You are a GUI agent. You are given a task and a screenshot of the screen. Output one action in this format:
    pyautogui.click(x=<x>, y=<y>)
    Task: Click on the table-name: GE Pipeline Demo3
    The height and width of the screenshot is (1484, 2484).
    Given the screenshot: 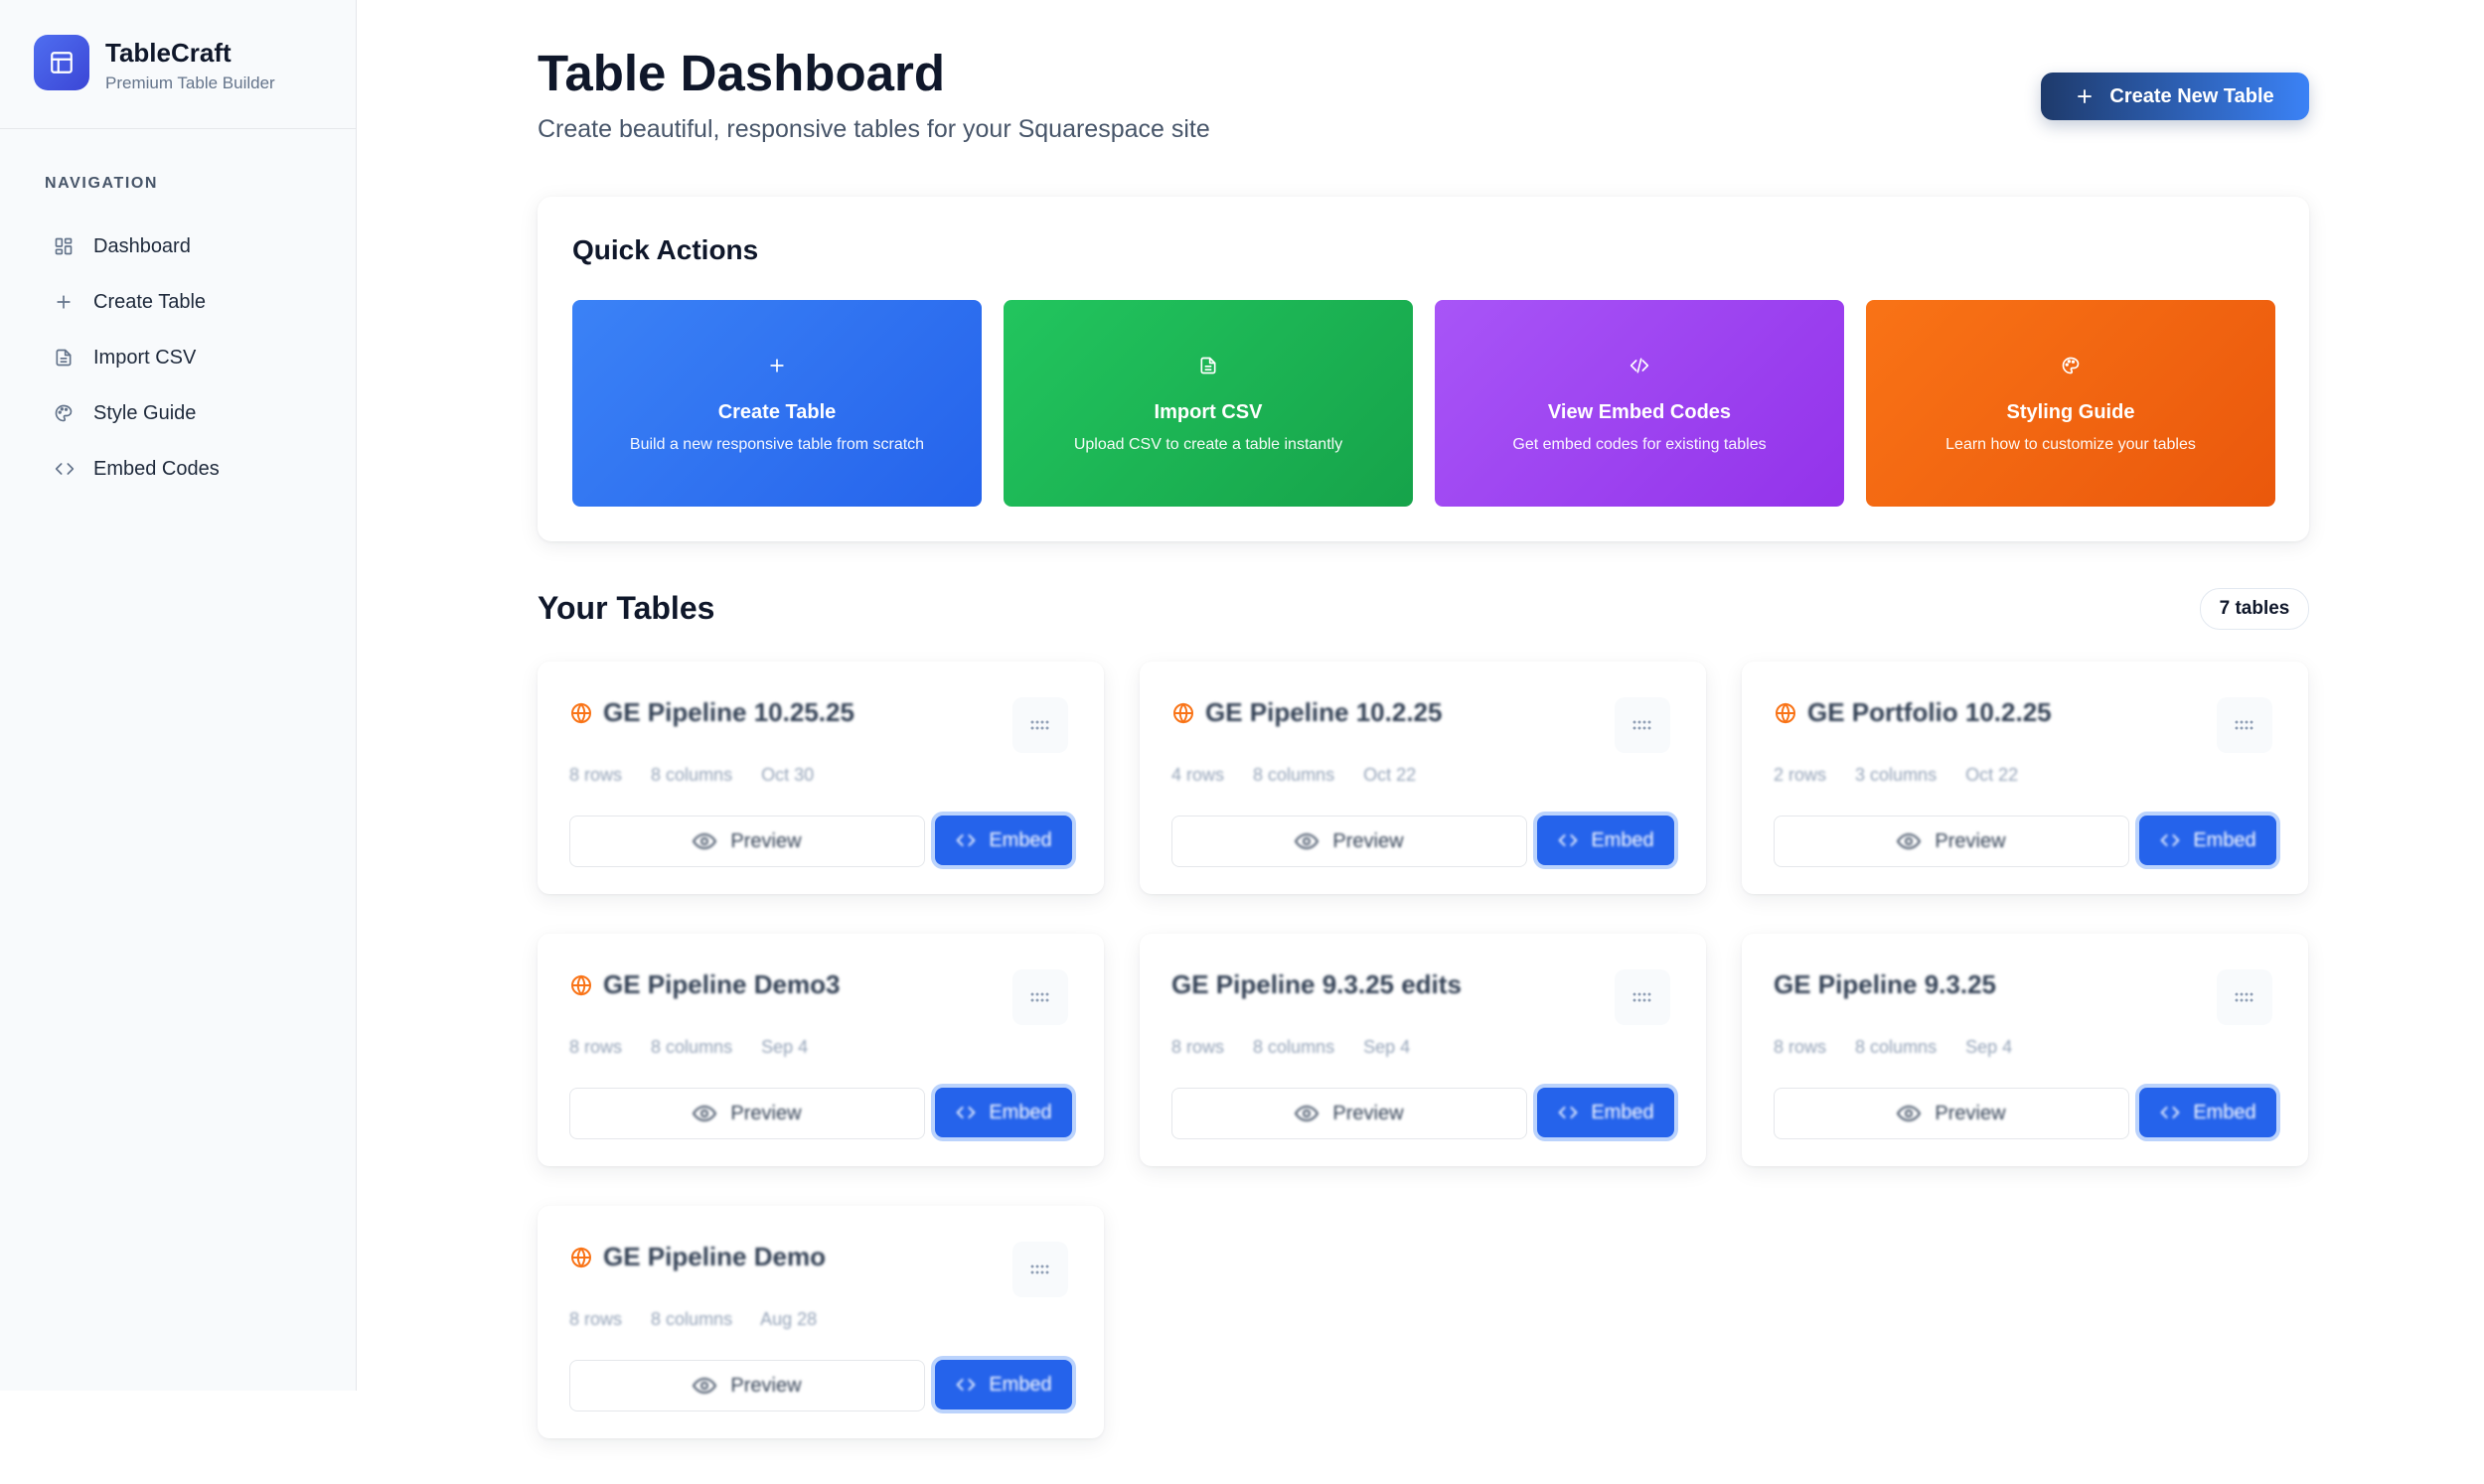 What is the action you would take?
    pyautogui.click(x=721, y=984)
    